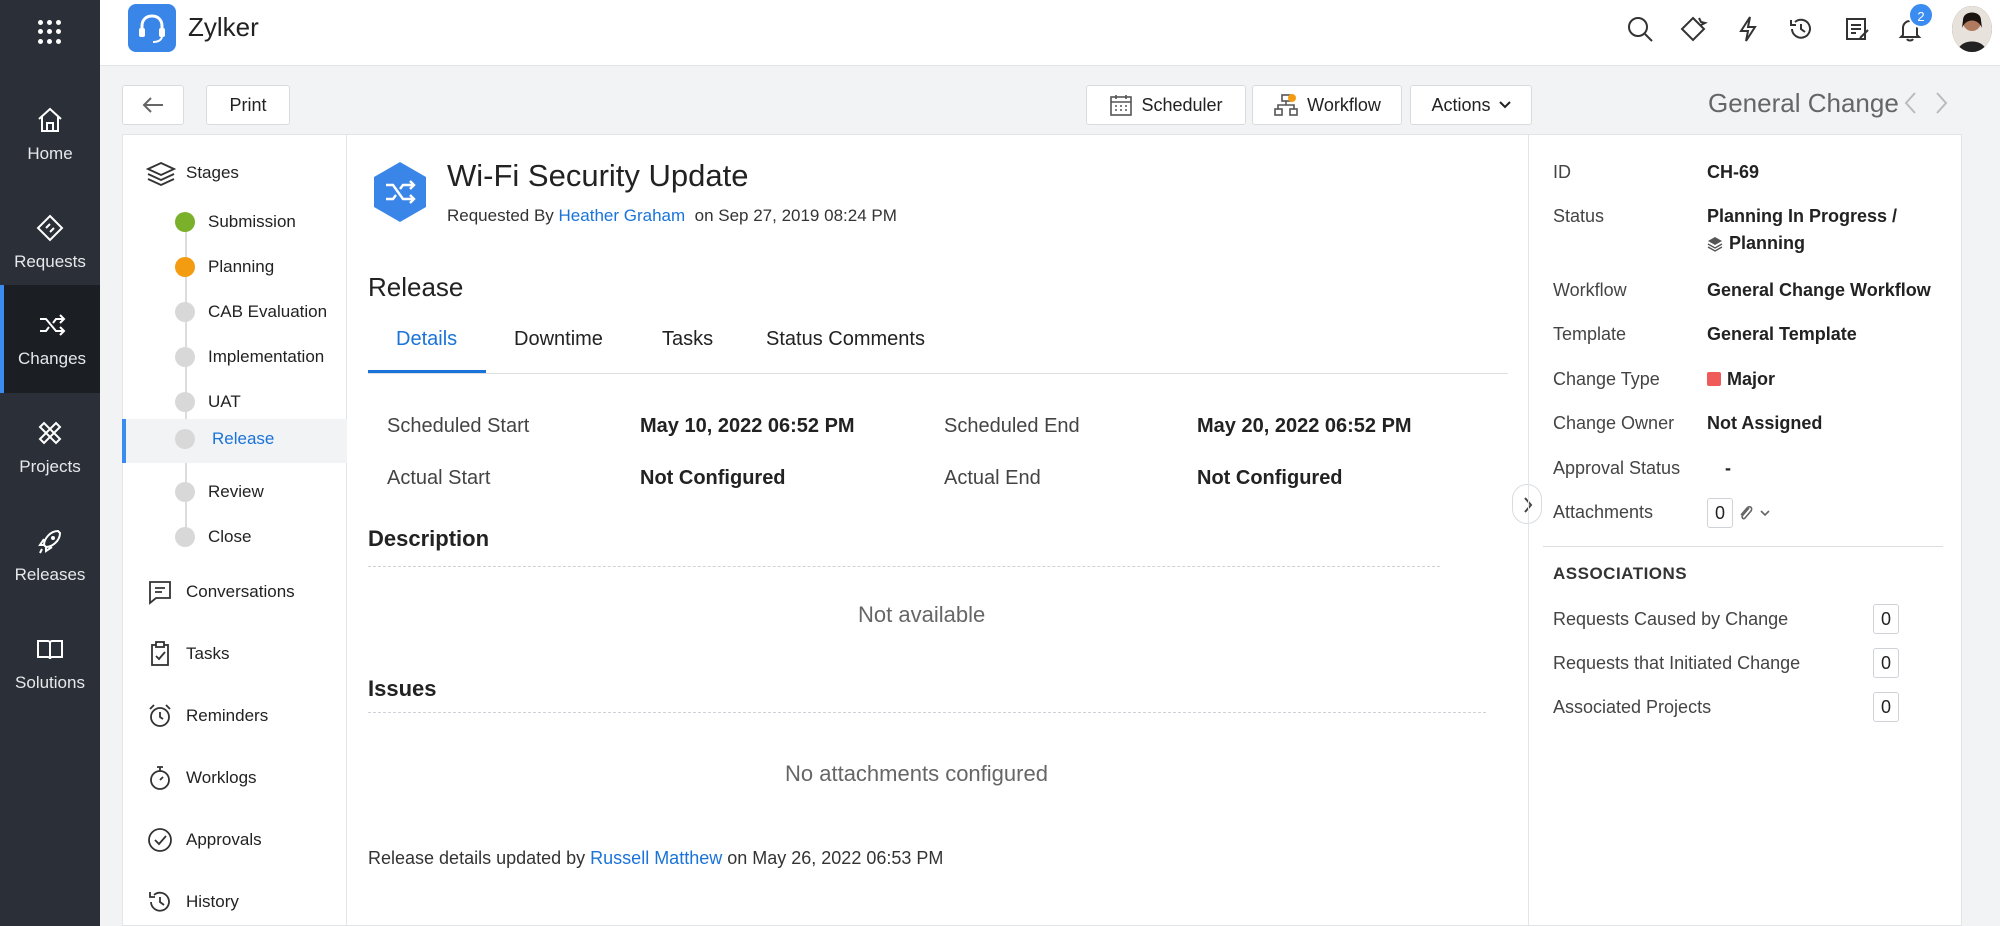 This screenshot has width=2000, height=926. I want to click on nav-item-releases: Releases, so click(50, 555).